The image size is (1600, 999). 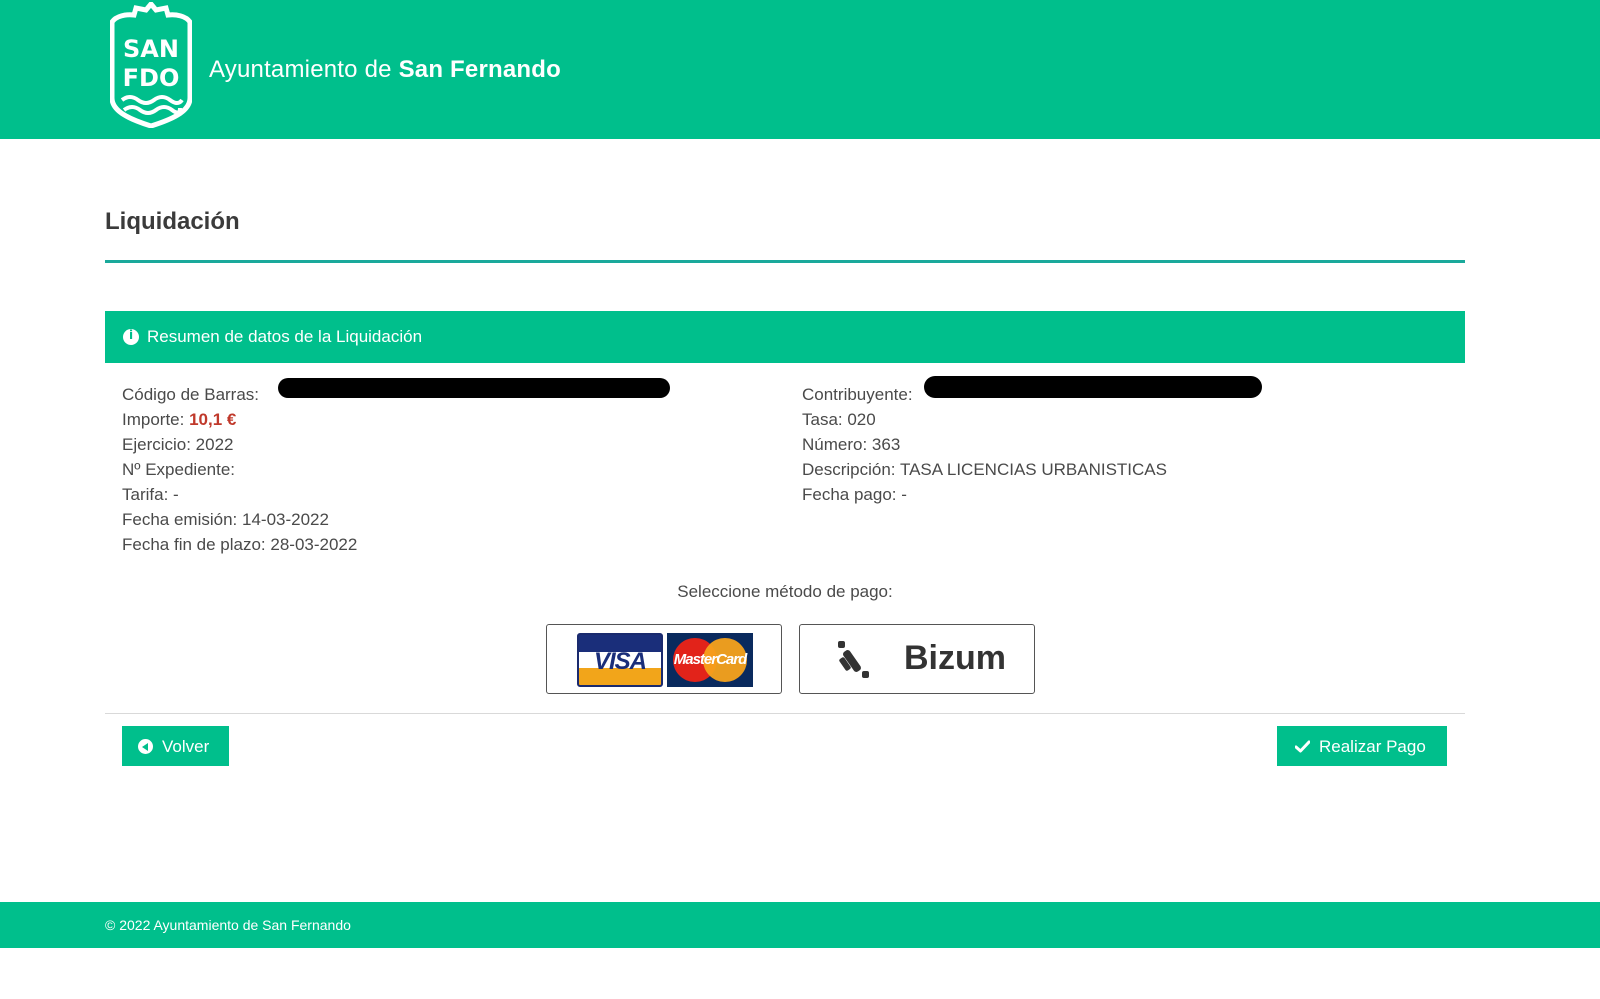 I want to click on year-row: Ejercicio: 2022, so click(x=178, y=444).